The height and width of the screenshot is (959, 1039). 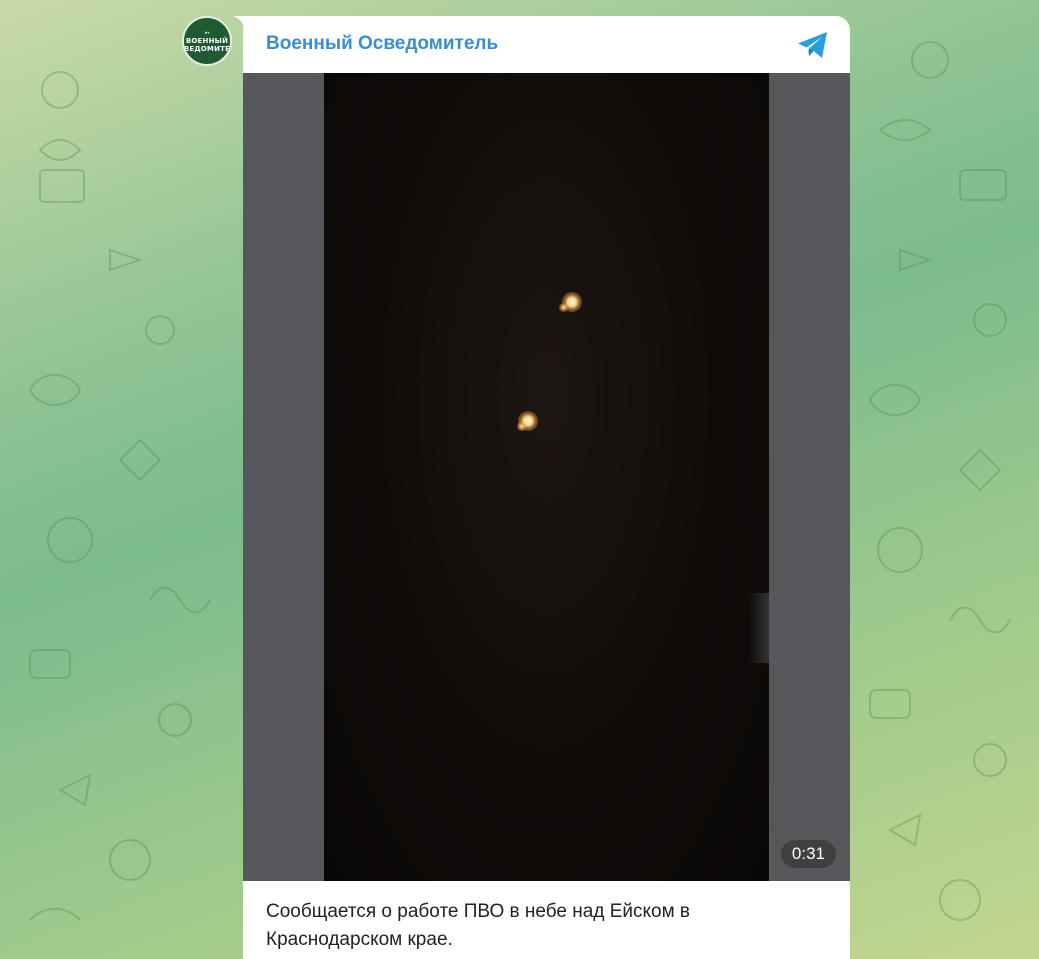 What do you see at coordinates (759, 628) in the screenshot?
I see `video-edge-glow` at bounding box center [759, 628].